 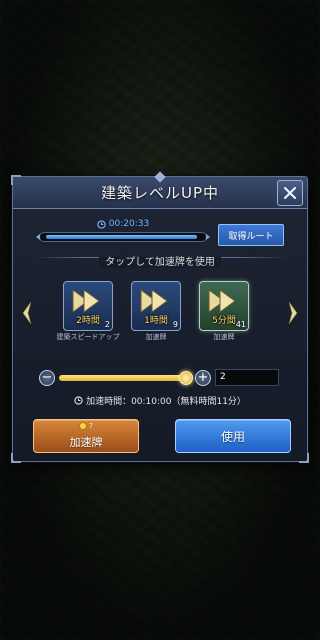 I want to click on gold-speedup-button: 7 加速牌, so click(x=86, y=436).